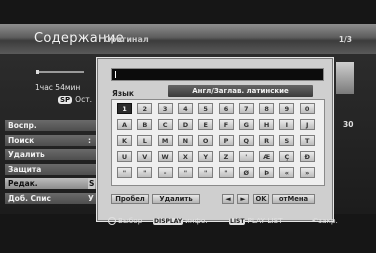 This screenshot has height=253, width=376. What do you see at coordinates (58, 87) in the screenshot?
I see `duration-text: 1час 54мин` at bounding box center [58, 87].